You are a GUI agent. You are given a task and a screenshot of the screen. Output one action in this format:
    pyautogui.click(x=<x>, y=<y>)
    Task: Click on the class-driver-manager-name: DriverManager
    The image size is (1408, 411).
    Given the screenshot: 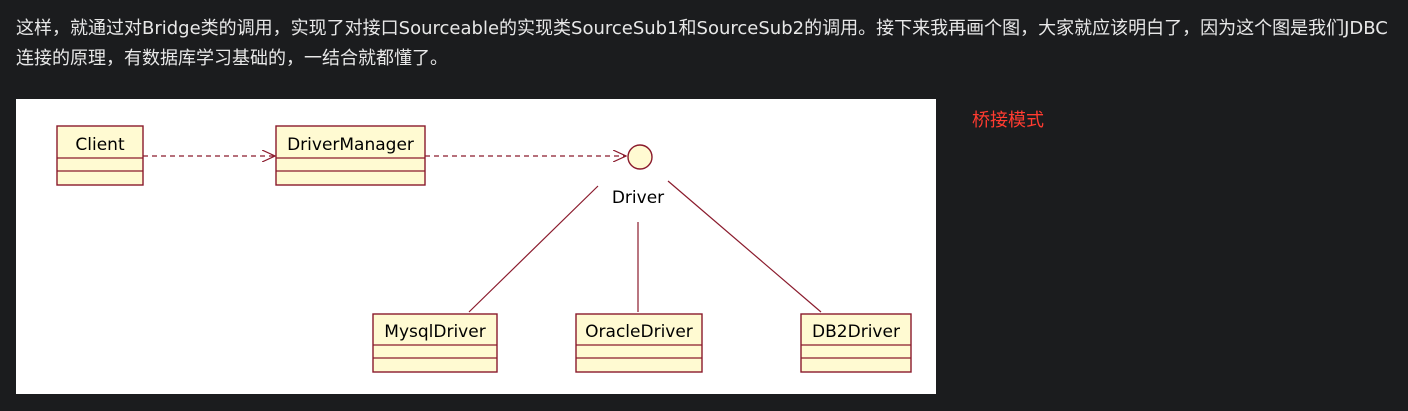 What is the action you would take?
    pyautogui.click(x=350, y=145)
    